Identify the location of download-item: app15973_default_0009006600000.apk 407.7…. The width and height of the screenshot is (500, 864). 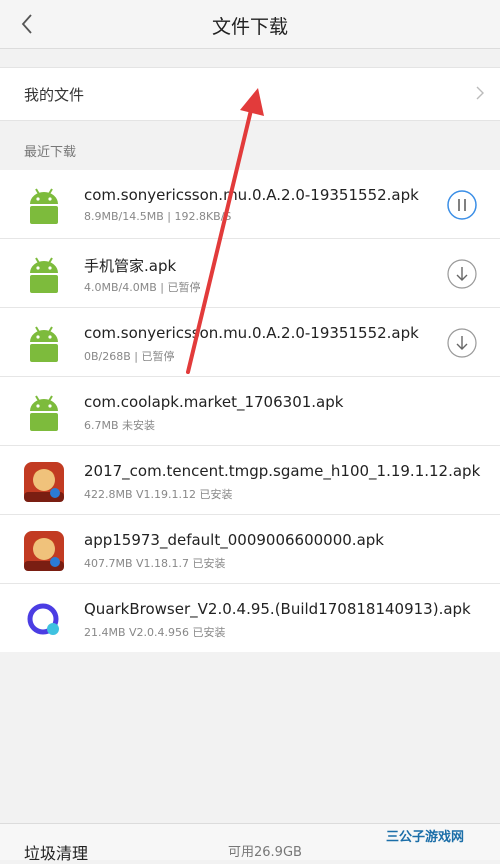
(250, 549).